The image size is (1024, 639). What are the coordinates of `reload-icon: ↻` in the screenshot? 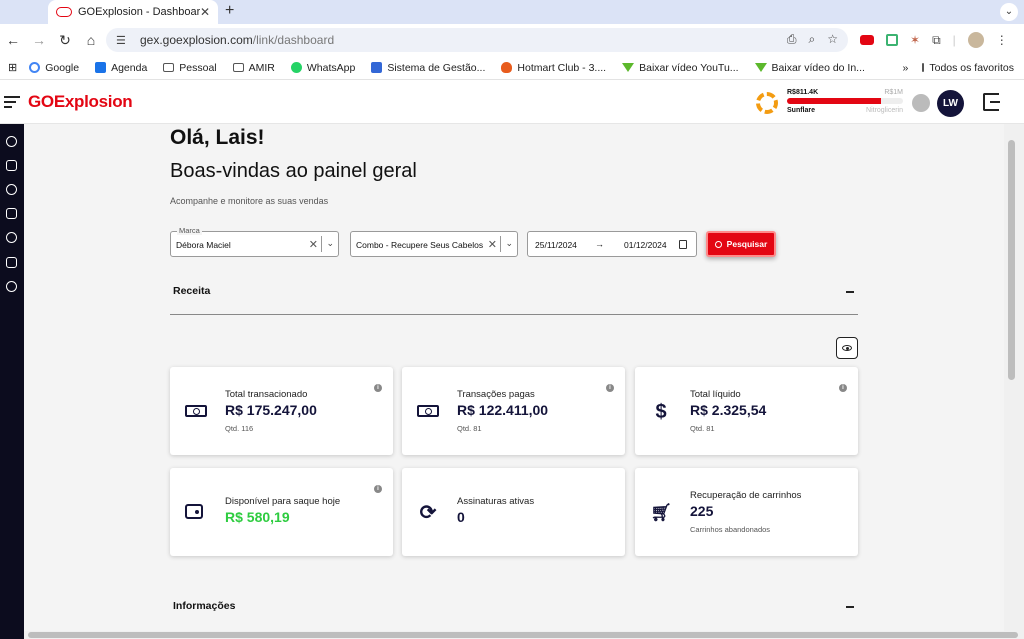 It's located at (65, 40).